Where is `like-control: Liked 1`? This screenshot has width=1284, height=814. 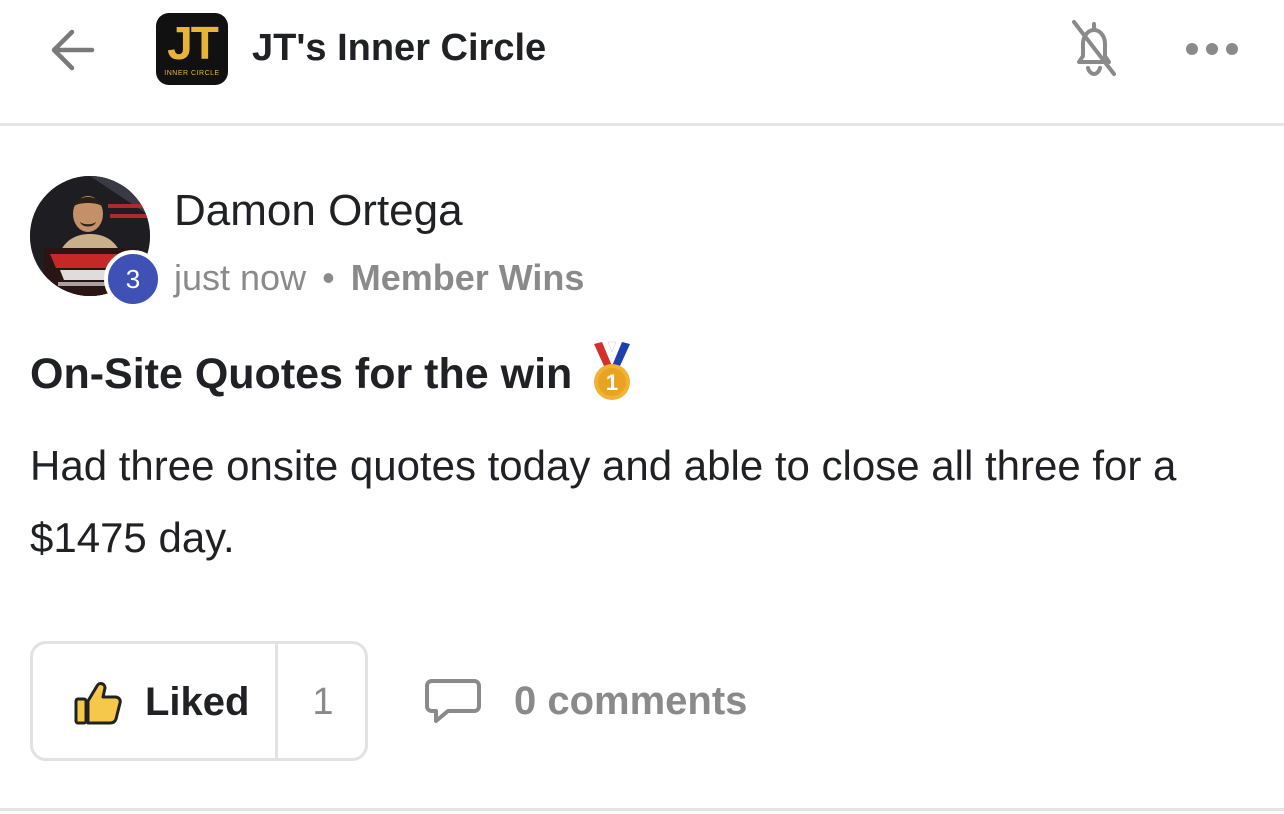
like-control: Liked 1 is located at coordinates (199, 701).